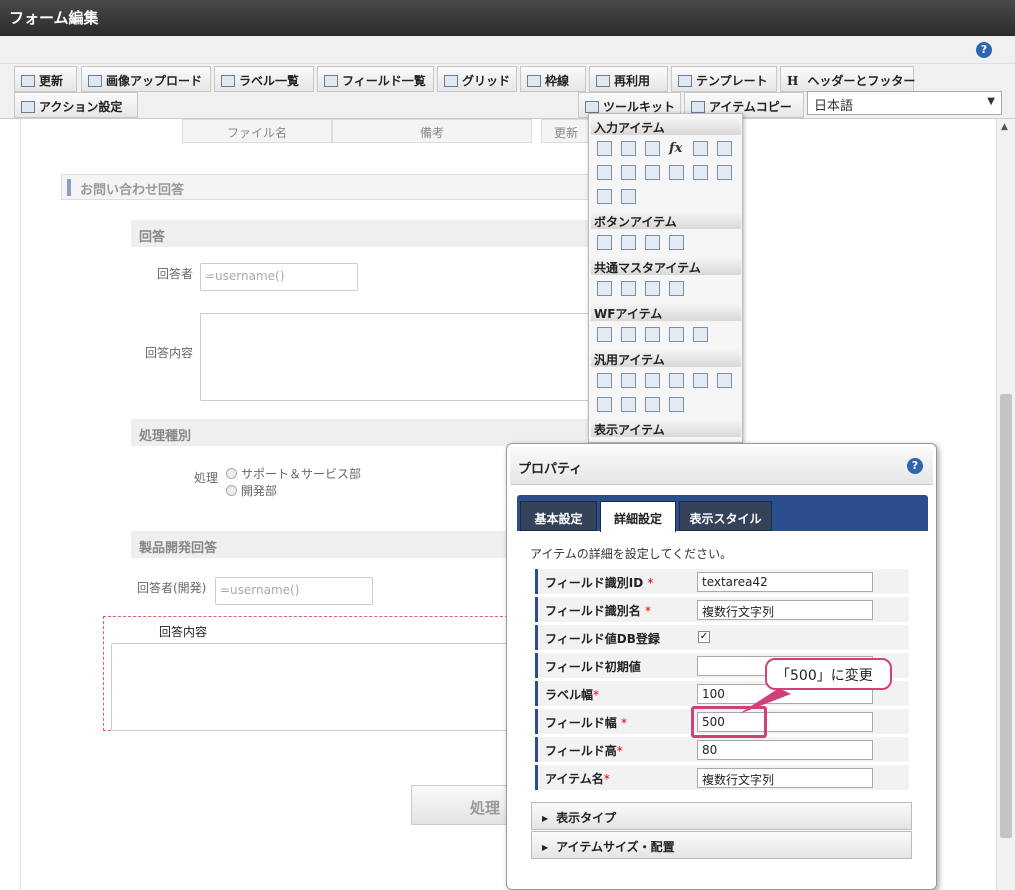  What do you see at coordinates (991, 101) in the screenshot?
I see `dropdown-arrow-icon: ▼` at bounding box center [991, 101].